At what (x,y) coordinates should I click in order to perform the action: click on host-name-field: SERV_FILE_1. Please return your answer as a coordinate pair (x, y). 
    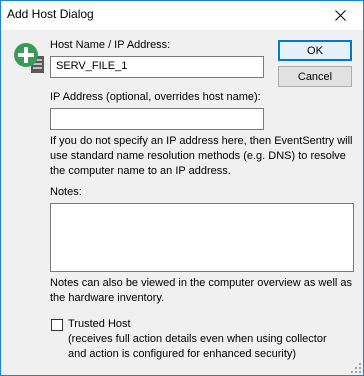
    Looking at the image, I should click on (157, 67).